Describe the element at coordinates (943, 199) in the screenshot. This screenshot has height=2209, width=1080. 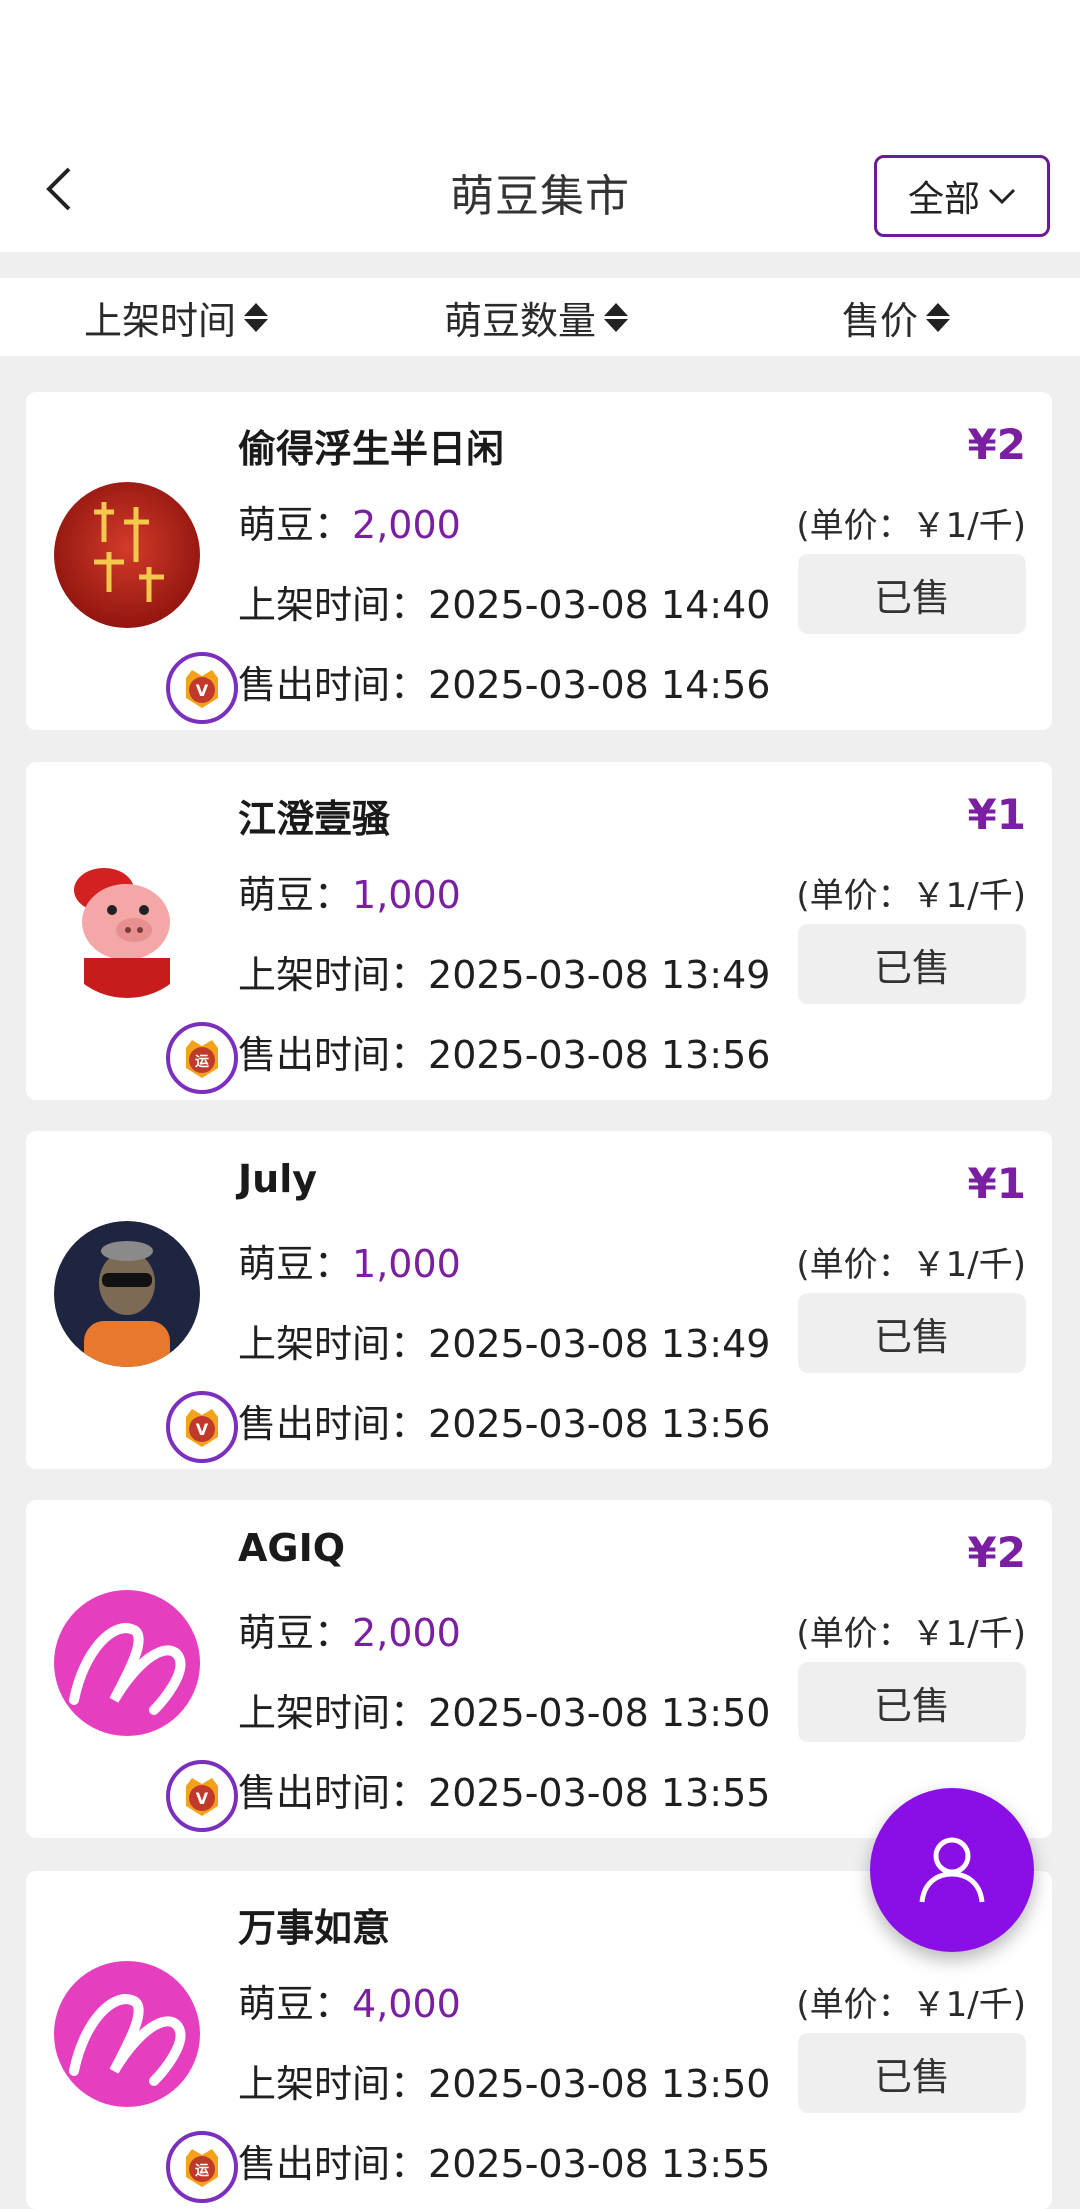
I see `filter-label: 全部` at that location.